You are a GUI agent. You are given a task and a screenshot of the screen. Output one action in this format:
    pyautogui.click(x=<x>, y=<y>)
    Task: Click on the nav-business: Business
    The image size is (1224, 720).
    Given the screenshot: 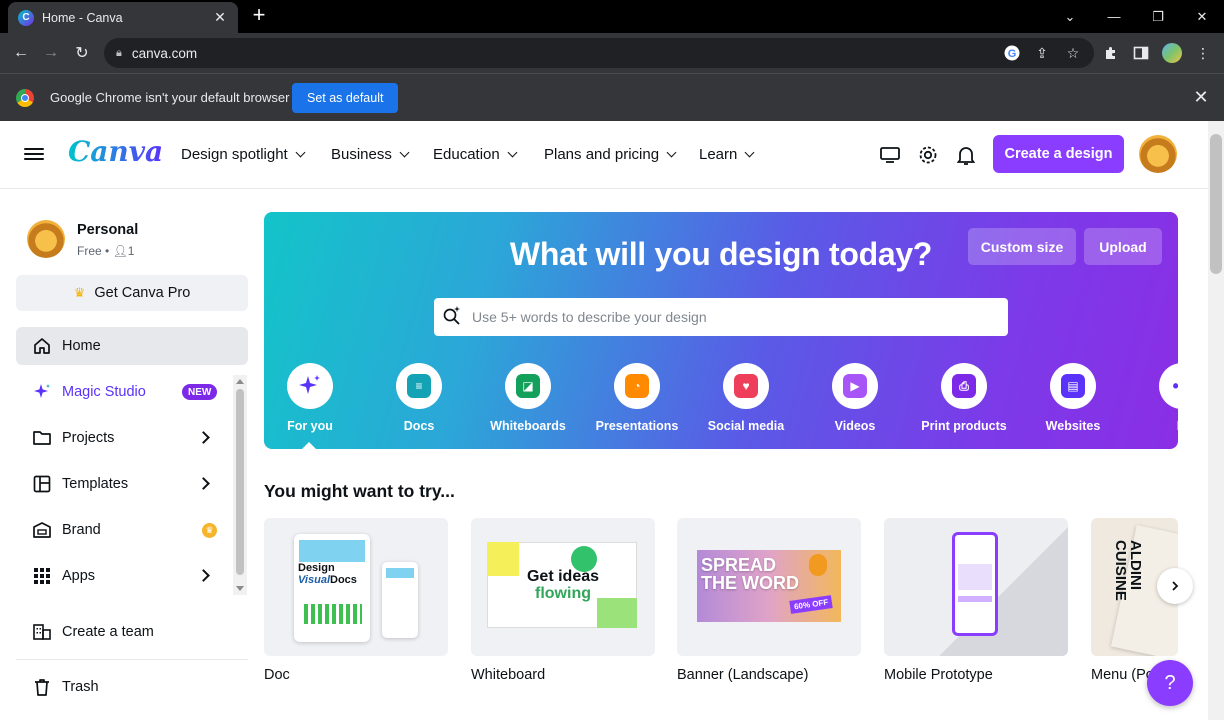 What is the action you would take?
    pyautogui.click(x=370, y=154)
    